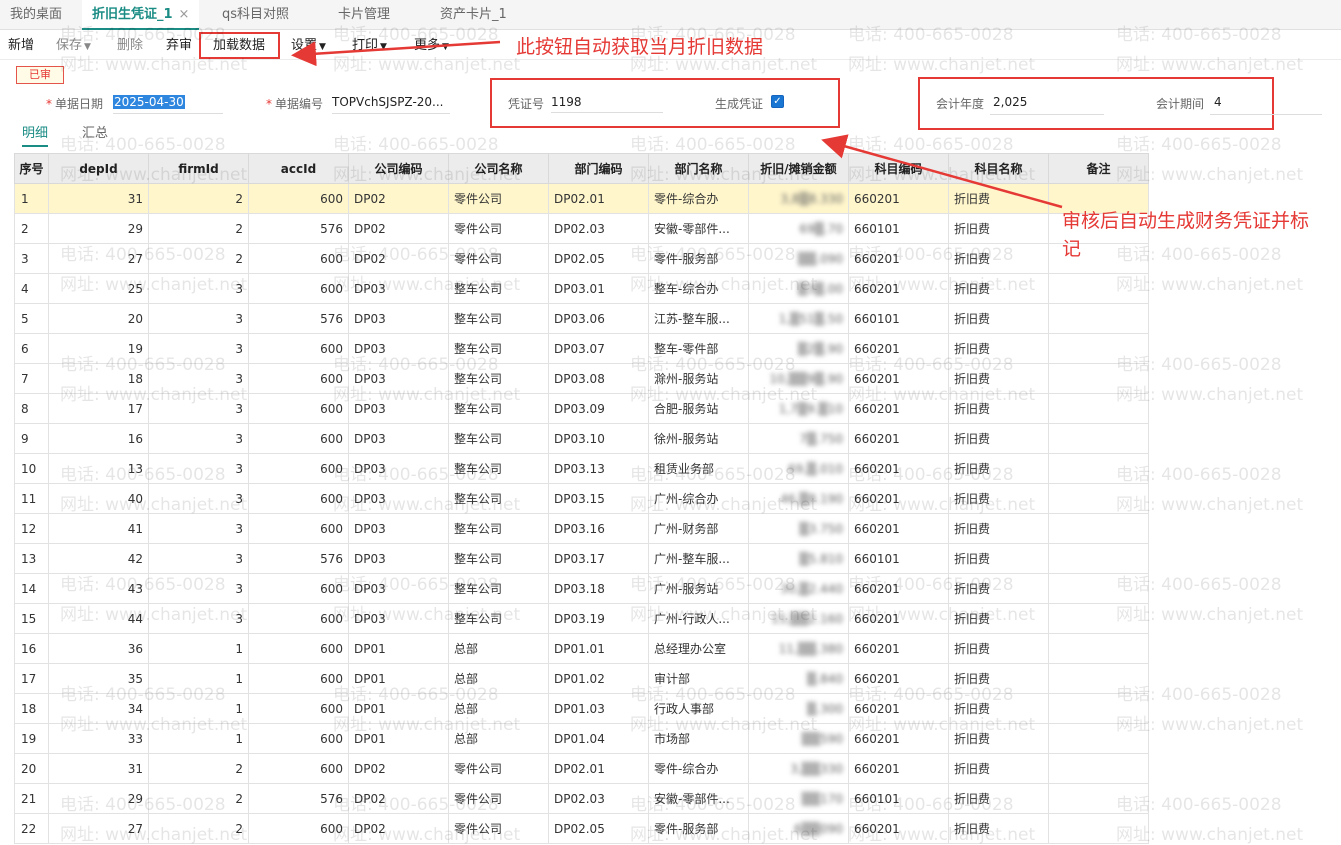 This screenshot has width=1341, height=845. I want to click on annotation-arrows, so click(677, 124).